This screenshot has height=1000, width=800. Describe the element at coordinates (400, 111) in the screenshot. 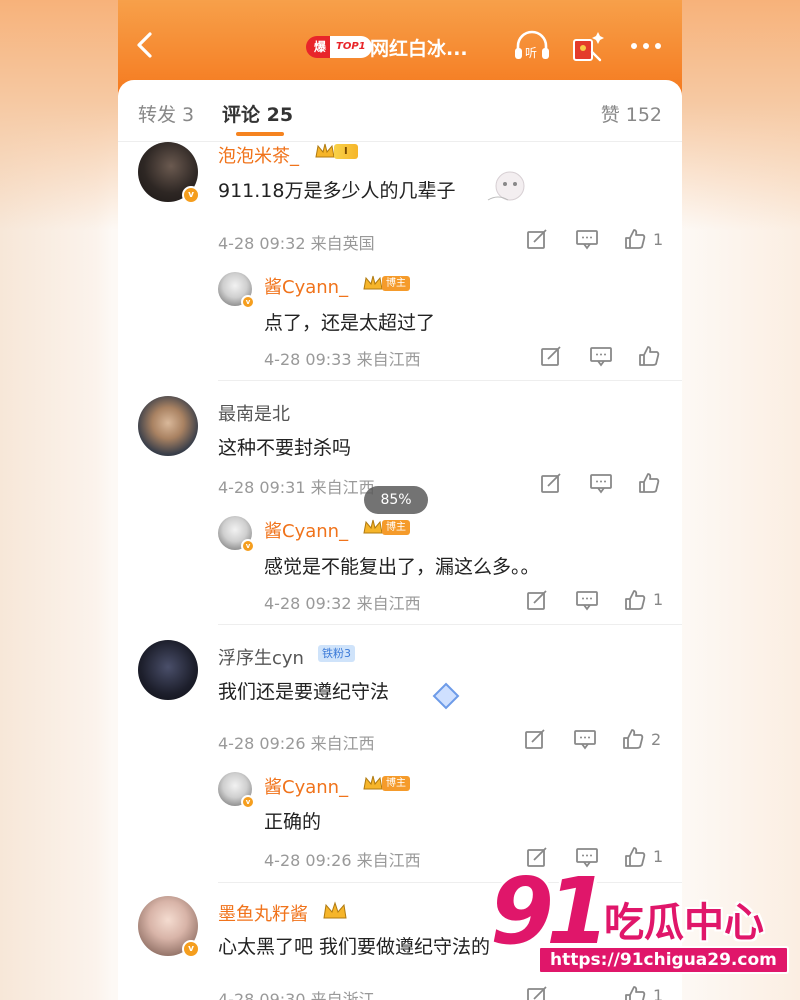

I see `tab-bar: 转发 3 评论 25 赞 152` at that location.